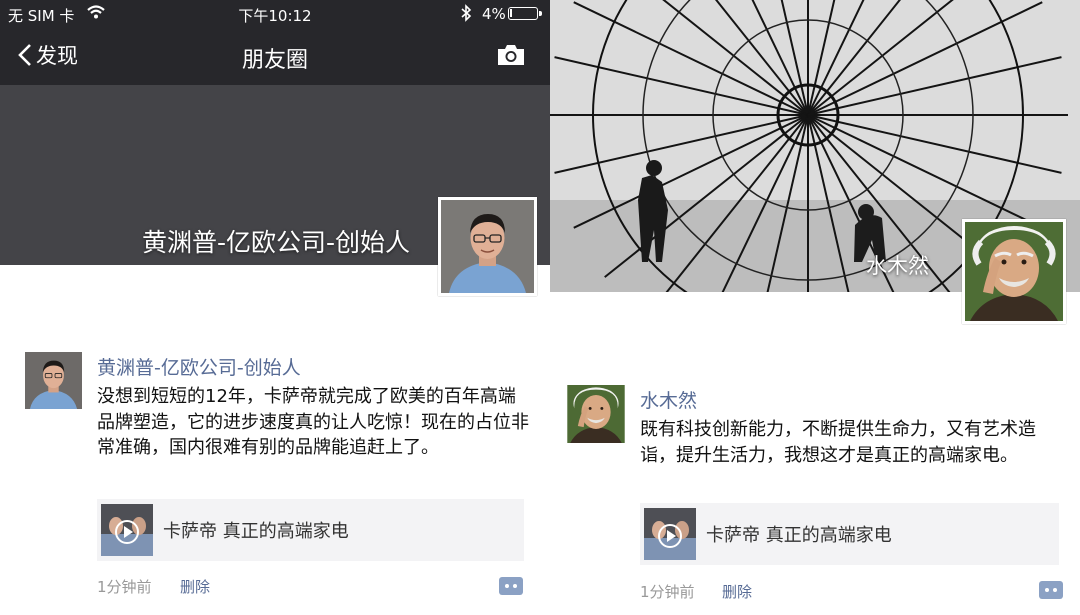  What do you see at coordinates (199, 366) in the screenshot?
I see `post-author-name: 黄渊普-亿欧公司-创始人` at bounding box center [199, 366].